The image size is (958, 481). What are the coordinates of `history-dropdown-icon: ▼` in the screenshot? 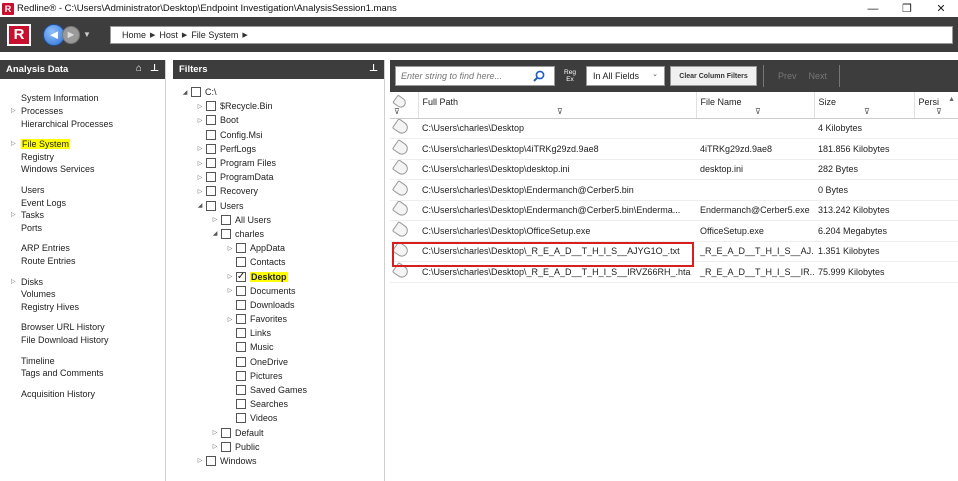 It's located at (87, 34).